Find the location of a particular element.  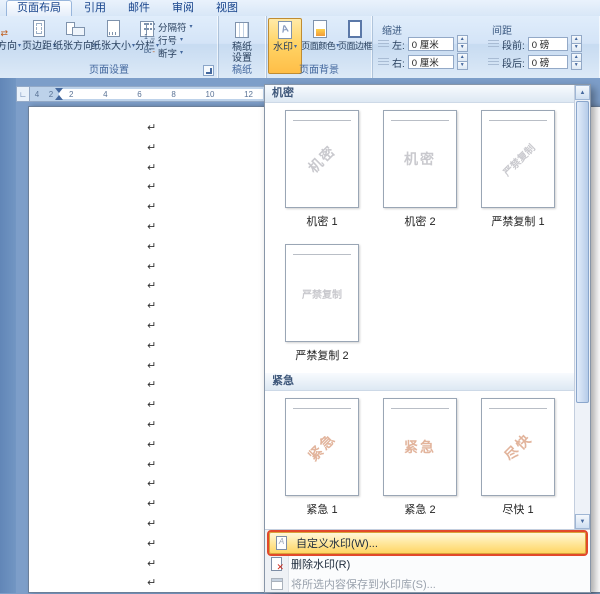

watermark-item-jinji-1: 紧急 紧急 1 is located at coordinates (322, 460).